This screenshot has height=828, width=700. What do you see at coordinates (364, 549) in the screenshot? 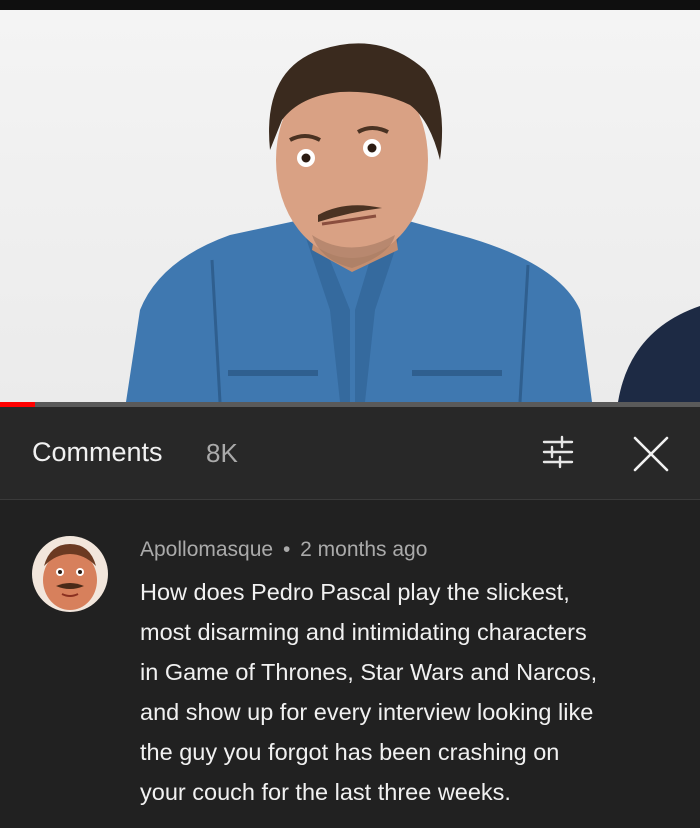
I see `comment-timestamp: 2 months ago` at bounding box center [364, 549].